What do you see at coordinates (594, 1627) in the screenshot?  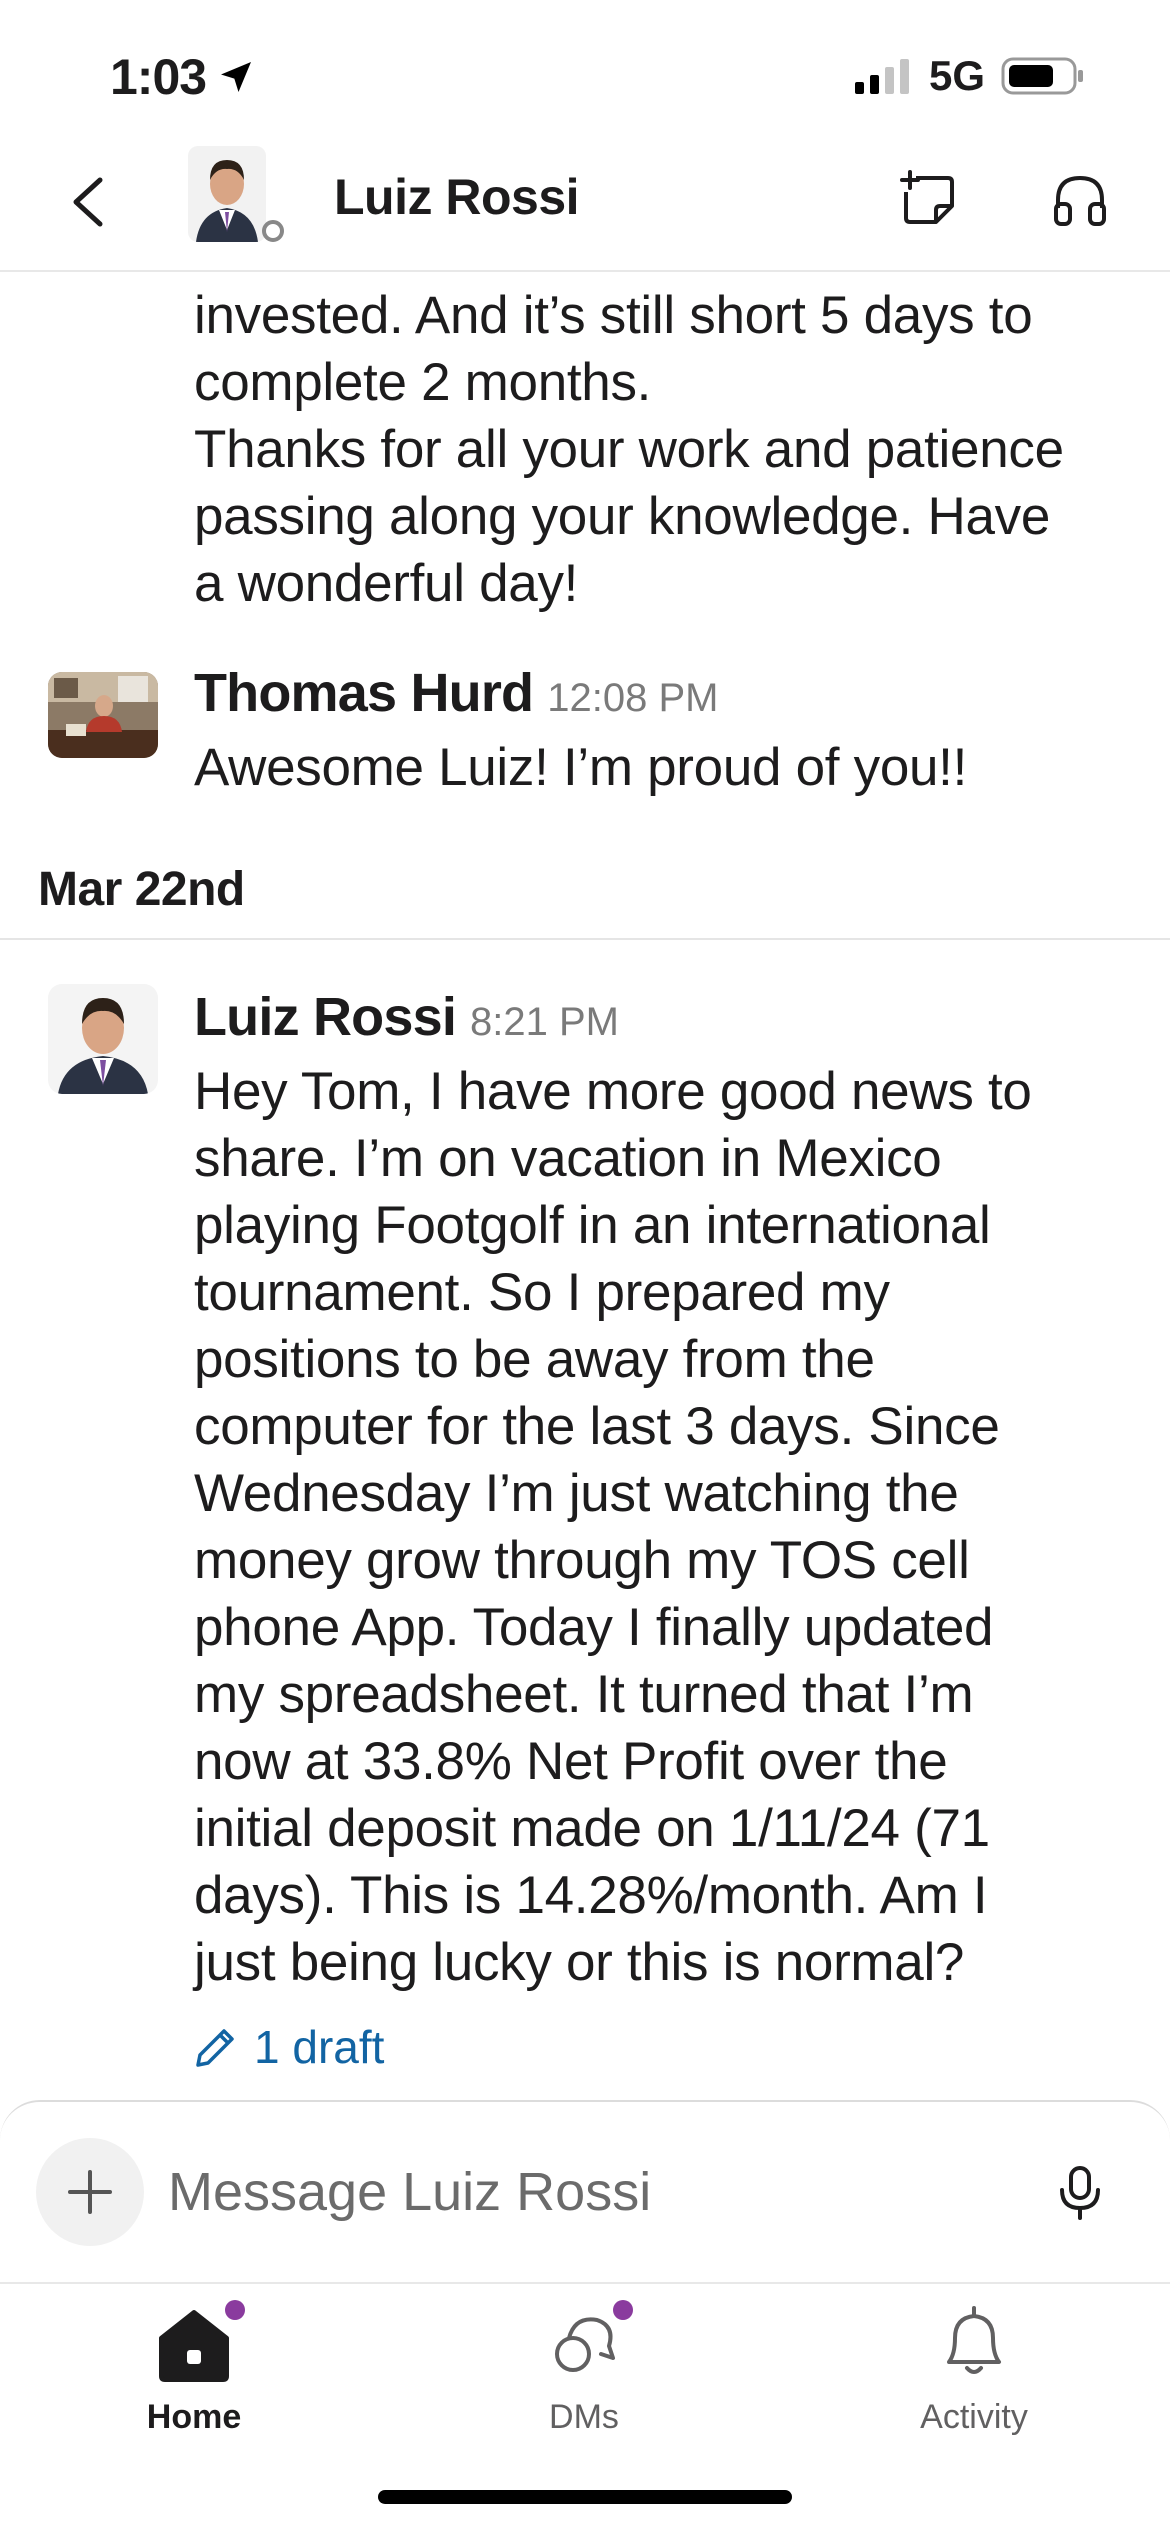 I see `message-line: phone App. Today I finally updated` at bounding box center [594, 1627].